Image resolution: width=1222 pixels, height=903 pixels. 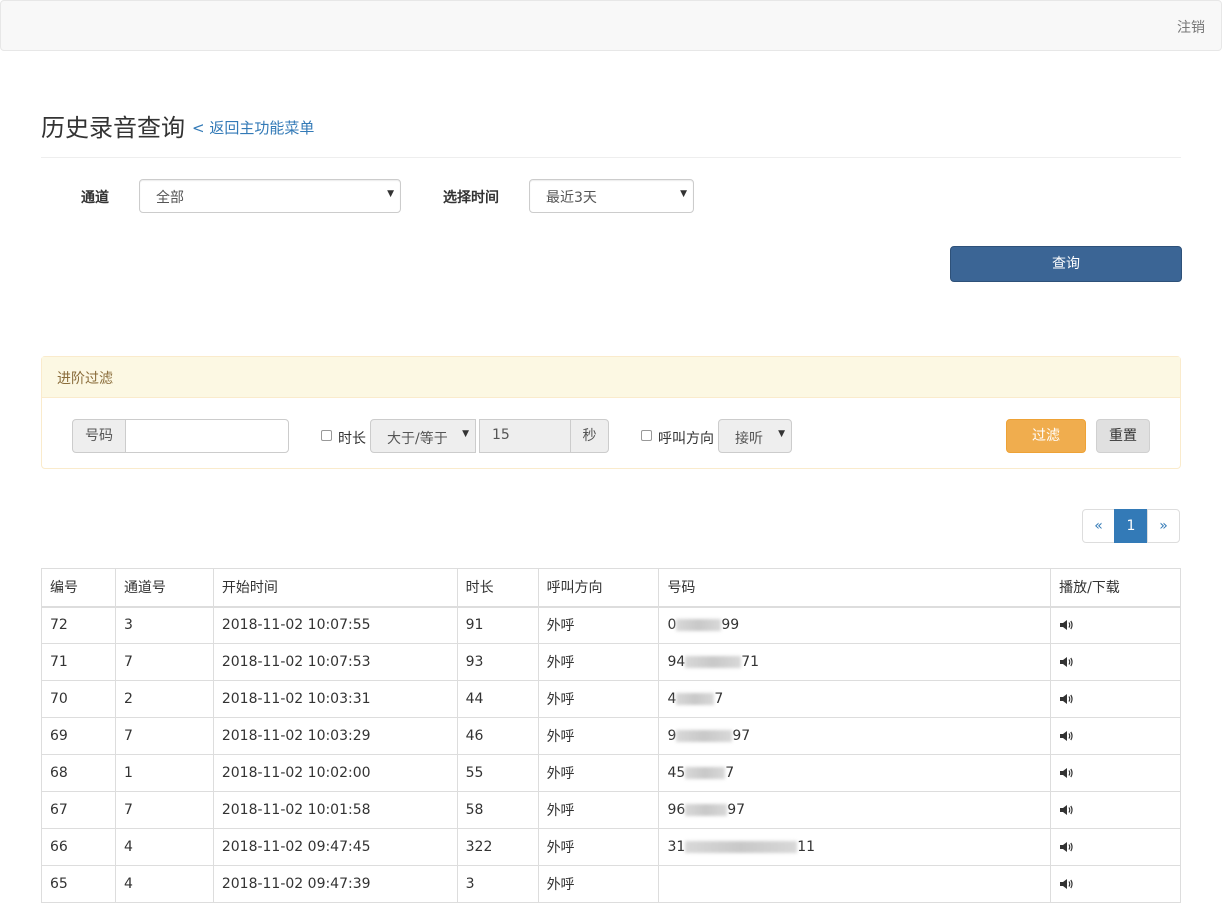 I want to click on back-to-main-menu-link: < 返回主功能菜单, so click(x=253, y=127).